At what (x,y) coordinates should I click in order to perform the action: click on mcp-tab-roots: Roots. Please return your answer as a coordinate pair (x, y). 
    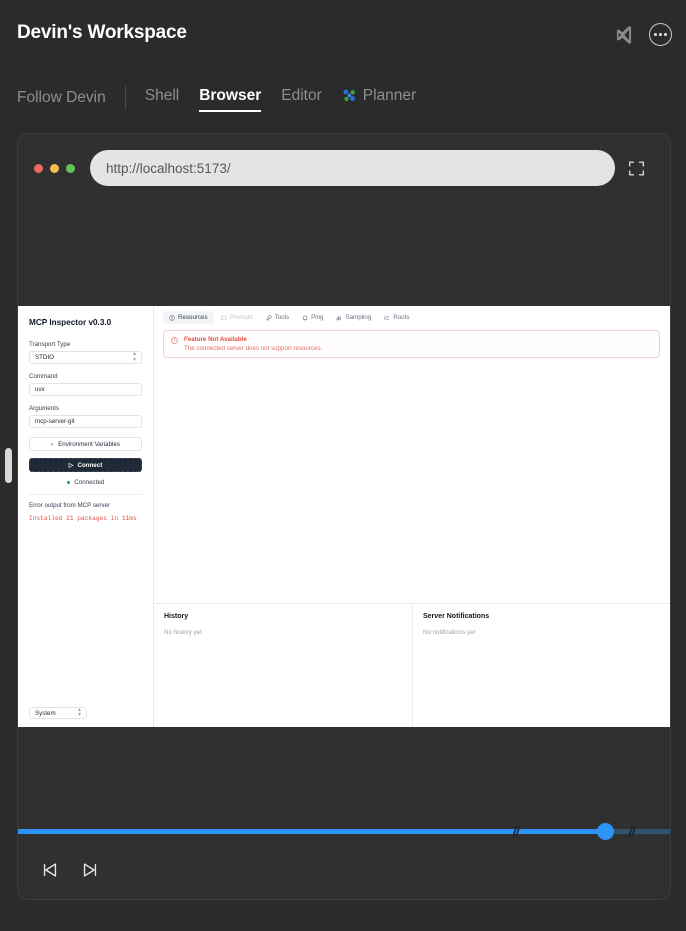
    Looking at the image, I should click on (396, 317).